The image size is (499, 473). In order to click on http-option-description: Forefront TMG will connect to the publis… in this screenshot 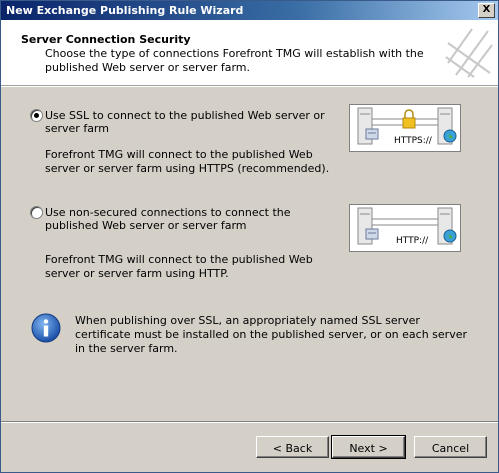, I will do `click(179, 266)`.